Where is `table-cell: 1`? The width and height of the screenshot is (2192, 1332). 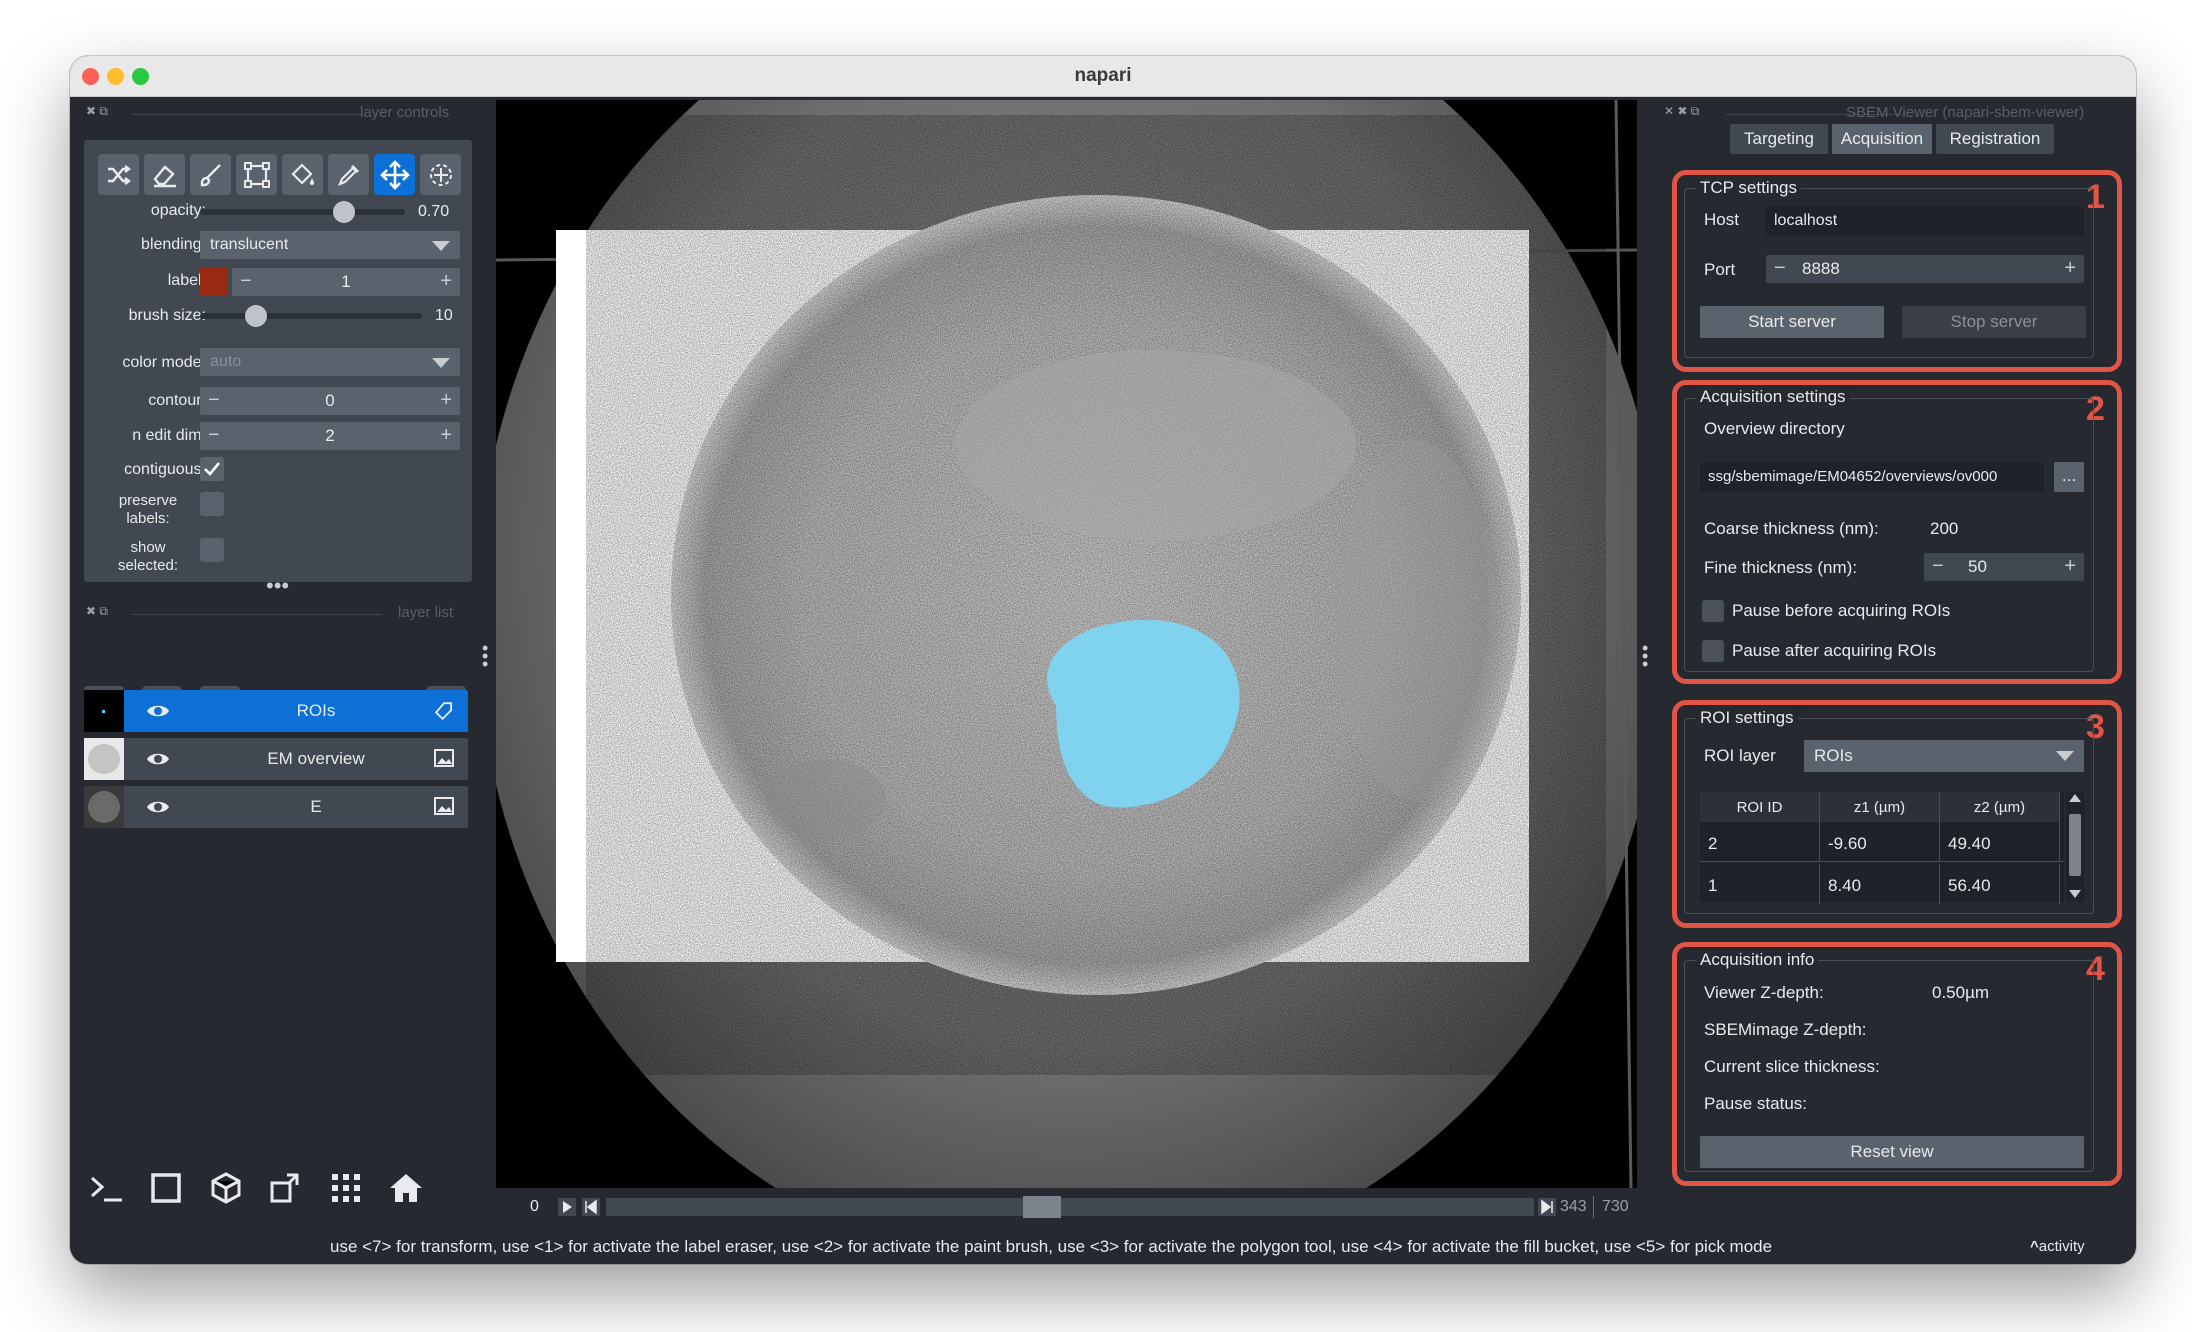
table-cell: 1 is located at coordinates (1760, 884).